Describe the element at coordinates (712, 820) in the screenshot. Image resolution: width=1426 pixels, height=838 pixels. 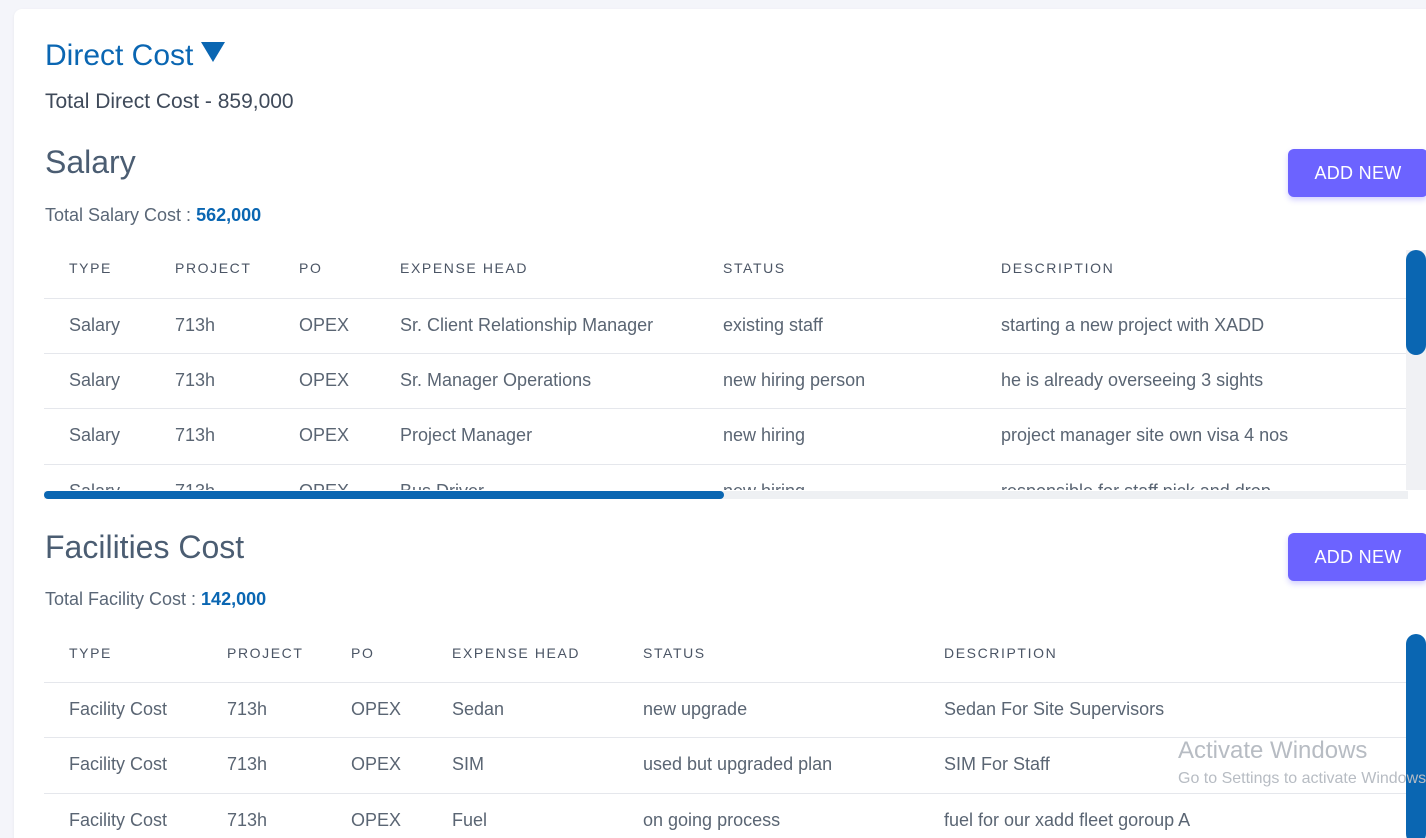
I see `cell-status: on going process` at that location.